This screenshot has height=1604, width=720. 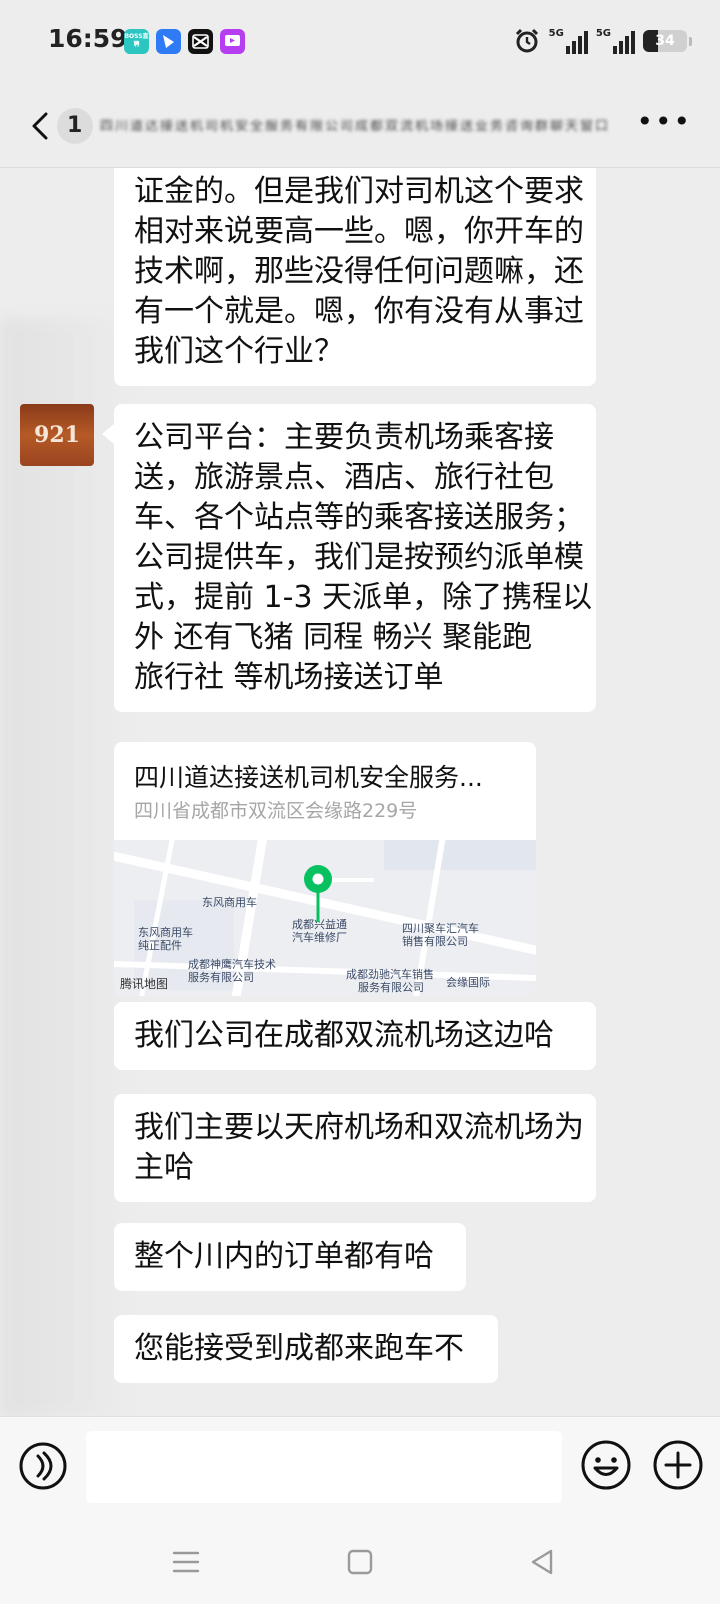 I want to click on alarm-icon, so click(x=526, y=40).